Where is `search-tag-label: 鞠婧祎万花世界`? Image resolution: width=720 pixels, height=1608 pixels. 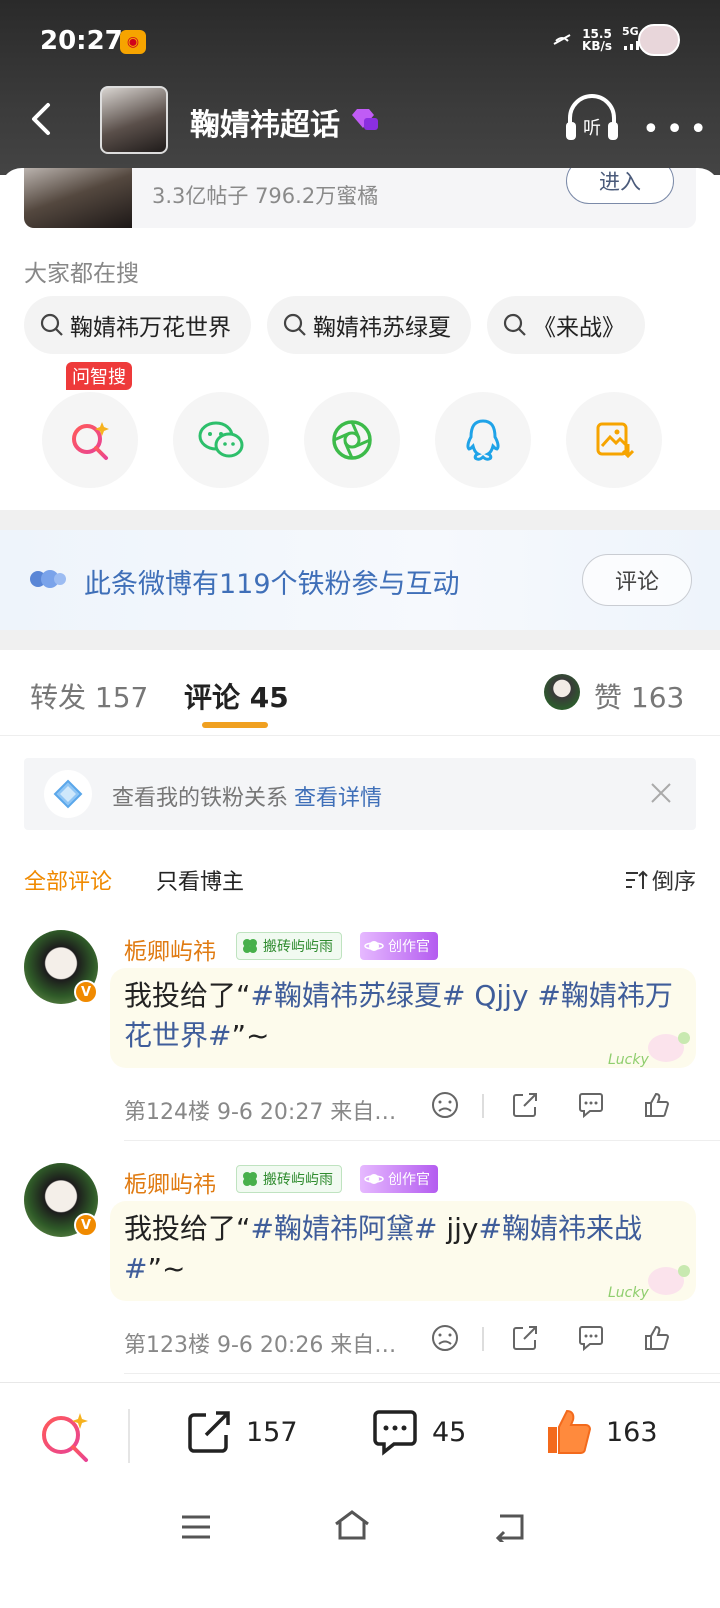
search-tag-label: 鞠婧祎万花世界 is located at coordinates (150, 328).